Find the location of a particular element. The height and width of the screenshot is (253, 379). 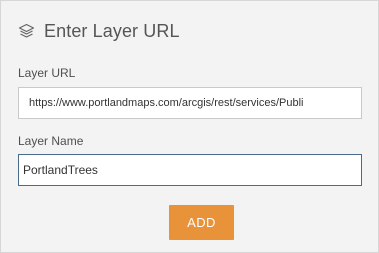

layer-name-label: Layer Name is located at coordinates (51, 141).